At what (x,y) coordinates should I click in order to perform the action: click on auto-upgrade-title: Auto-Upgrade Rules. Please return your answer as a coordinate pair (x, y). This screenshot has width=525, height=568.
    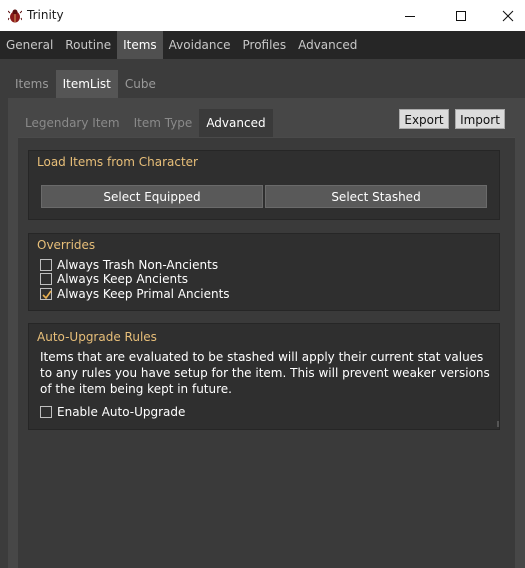
    Looking at the image, I should click on (97, 337).